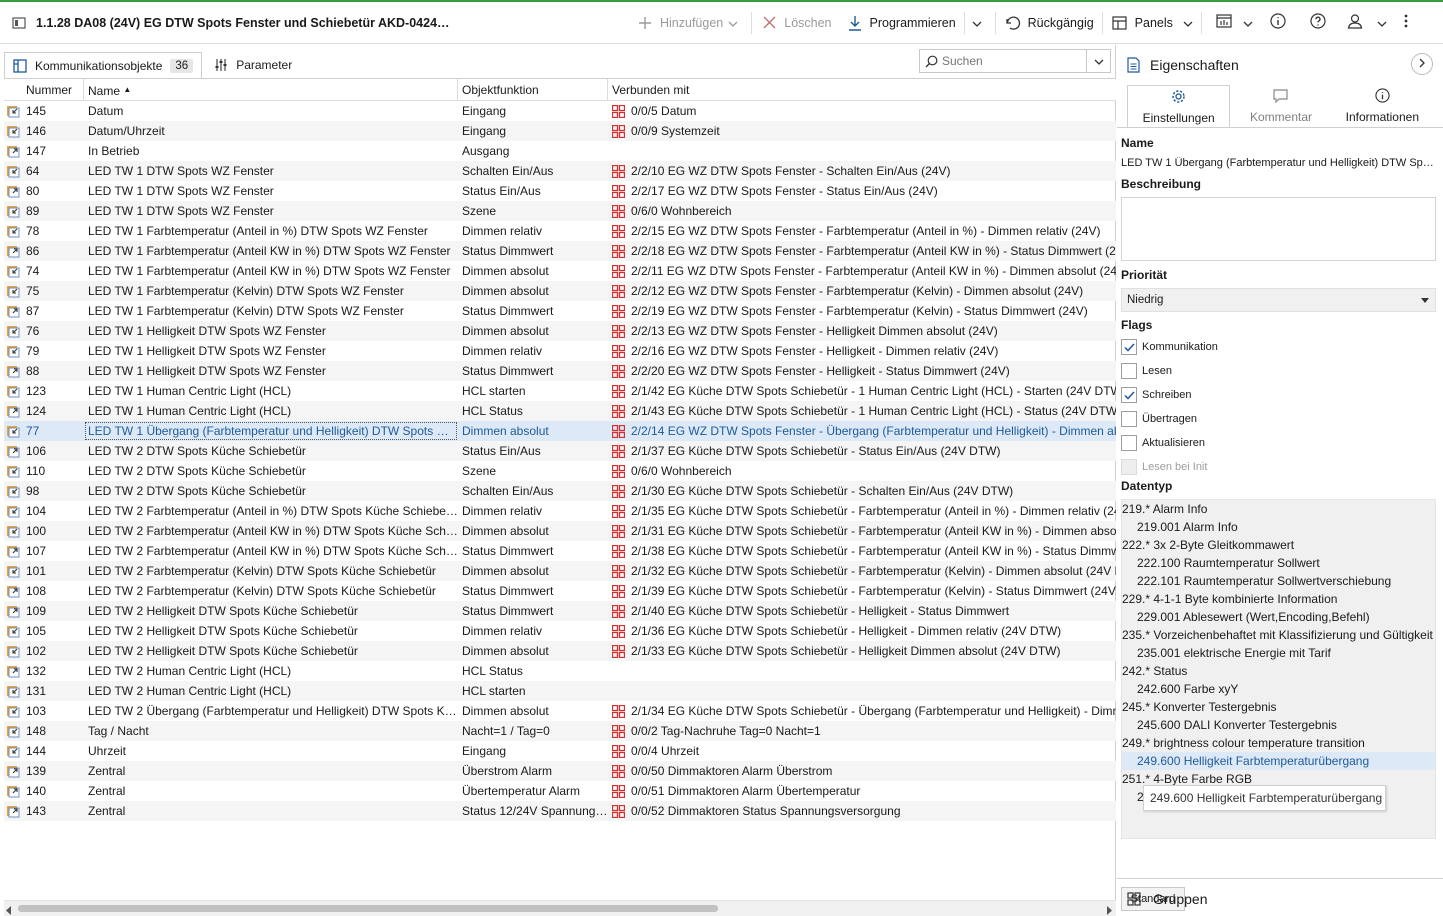 The image size is (1443, 916). Describe the element at coordinates (1109, 910) in the screenshot. I see `scroll-right-icon` at that location.